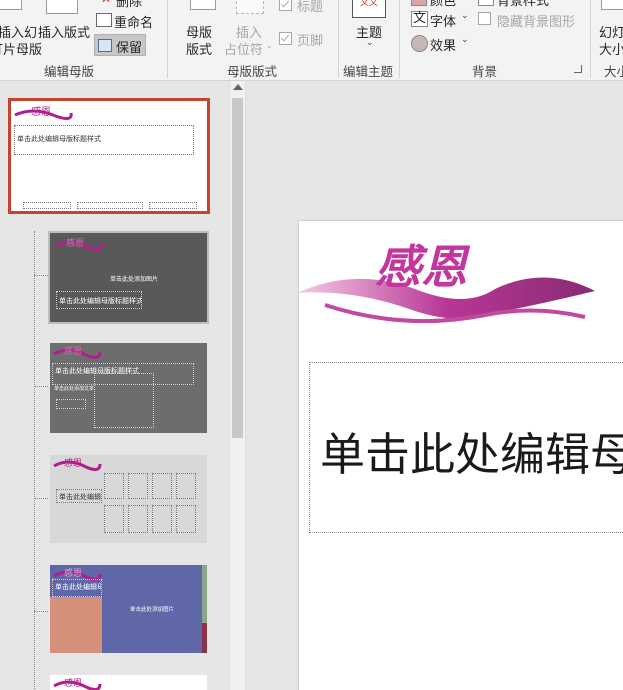  What do you see at coordinates (244, 50) in the screenshot?
I see `insert-placeholder-label-2: 占位符` at bounding box center [244, 50].